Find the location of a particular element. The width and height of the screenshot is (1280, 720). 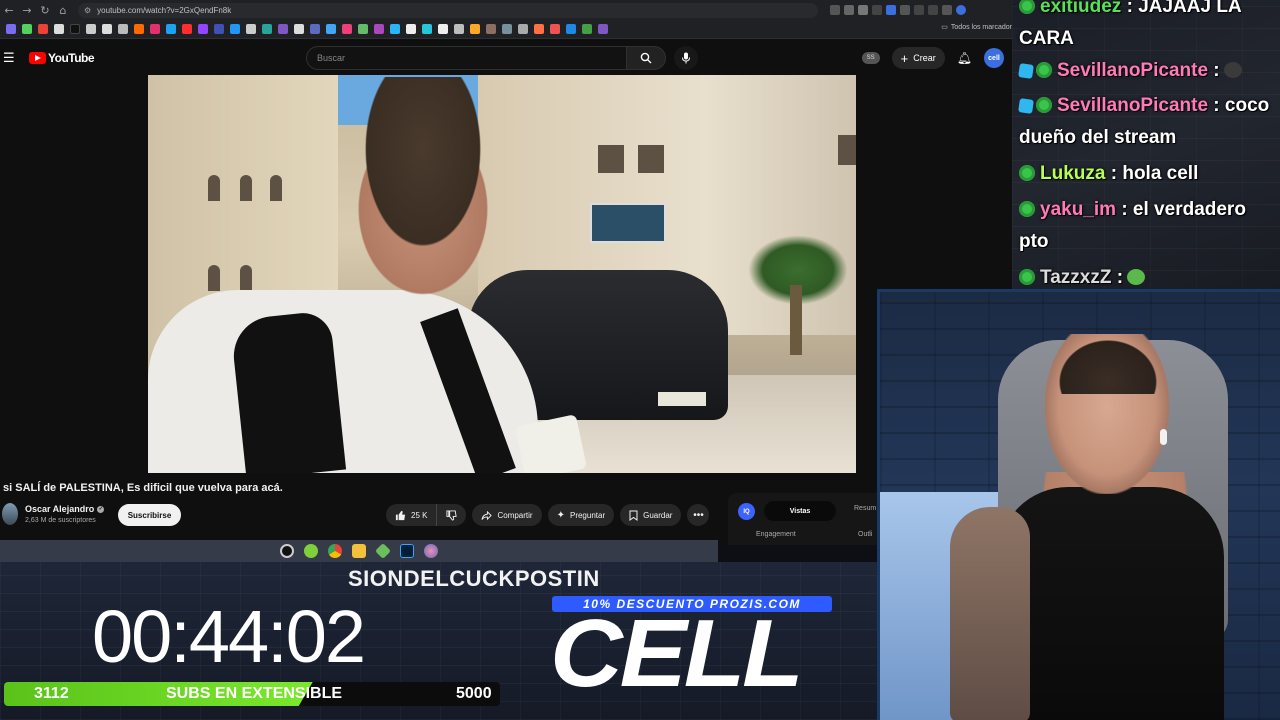

bookmark-star-icon is located at coordinates (863, 10).